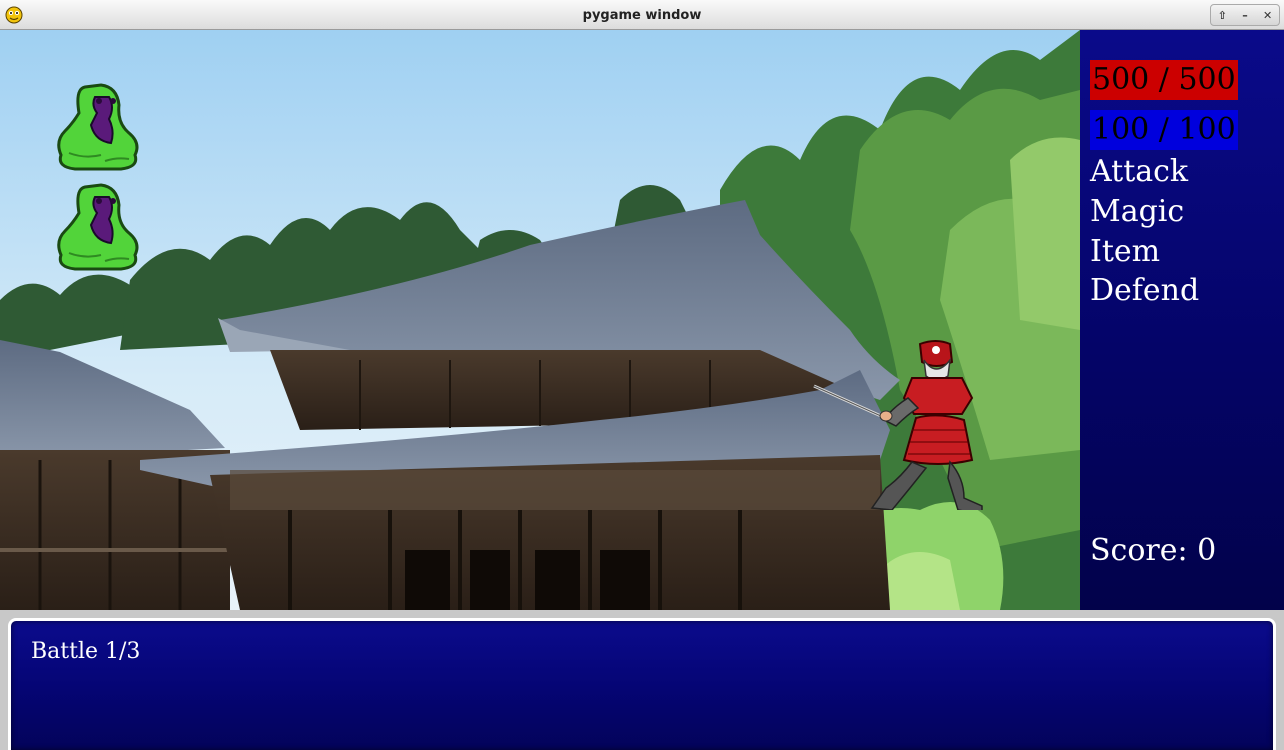 This screenshot has height=750, width=1284. What do you see at coordinates (1125, 252) in the screenshot?
I see `menu-item: Item` at bounding box center [1125, 252].